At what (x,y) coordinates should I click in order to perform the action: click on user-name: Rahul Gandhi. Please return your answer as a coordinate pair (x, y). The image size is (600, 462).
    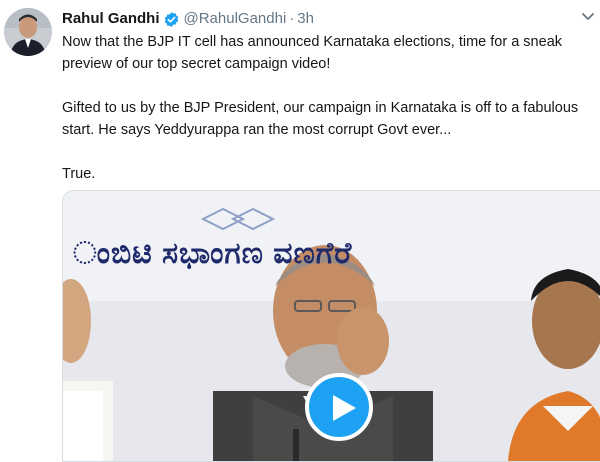
    Looking at the image, I should click on (111, 19).